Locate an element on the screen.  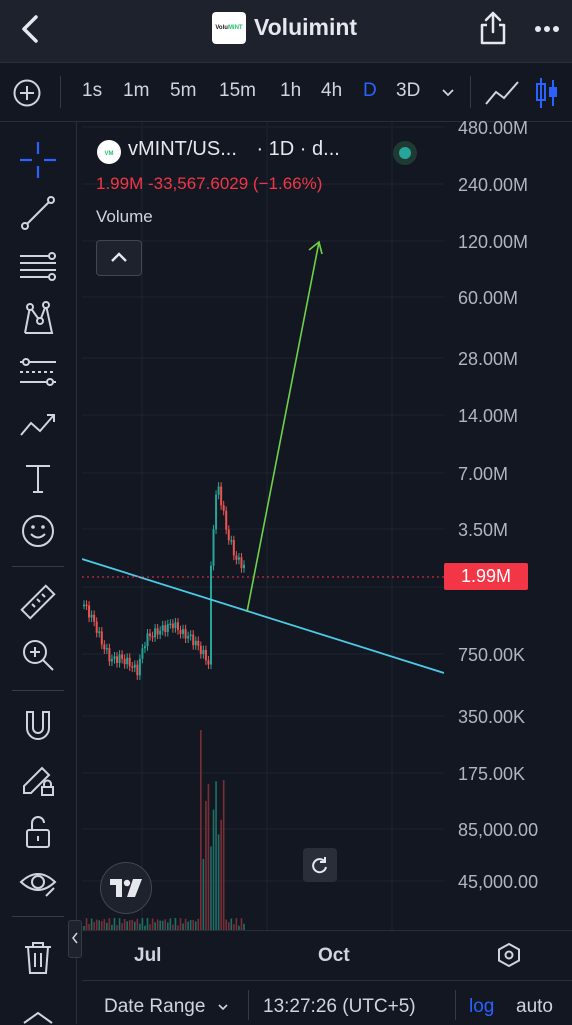
collapse-legend-button is located at coordinates (119, 258).